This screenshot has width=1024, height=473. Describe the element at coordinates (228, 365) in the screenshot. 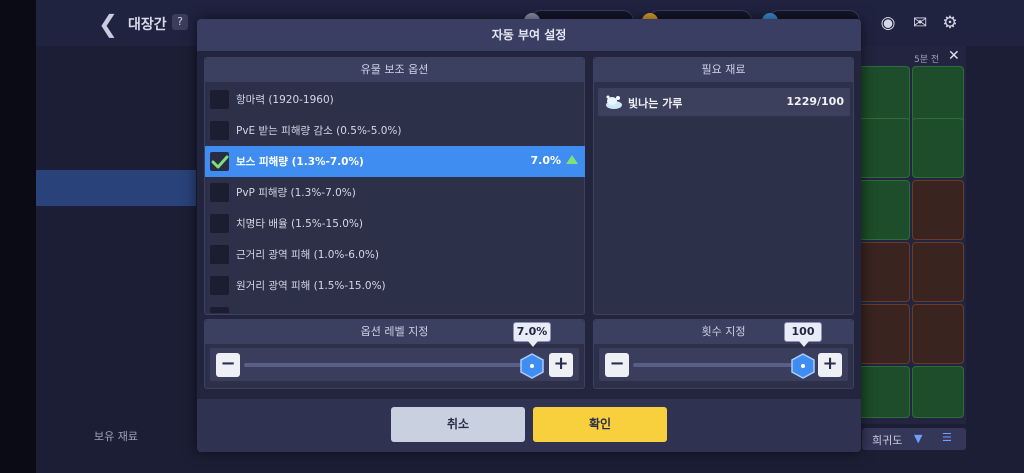

I see `level-decrease-button: −` at that location.